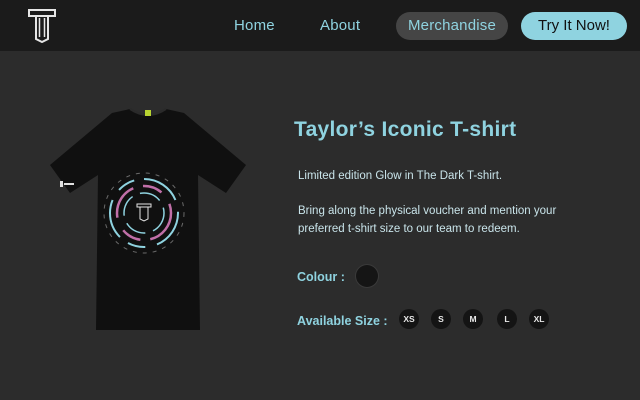 Image resolution: width=640 pixels, height=400 pixels. I want to click on colour-swatch-black, so click(367, 276).